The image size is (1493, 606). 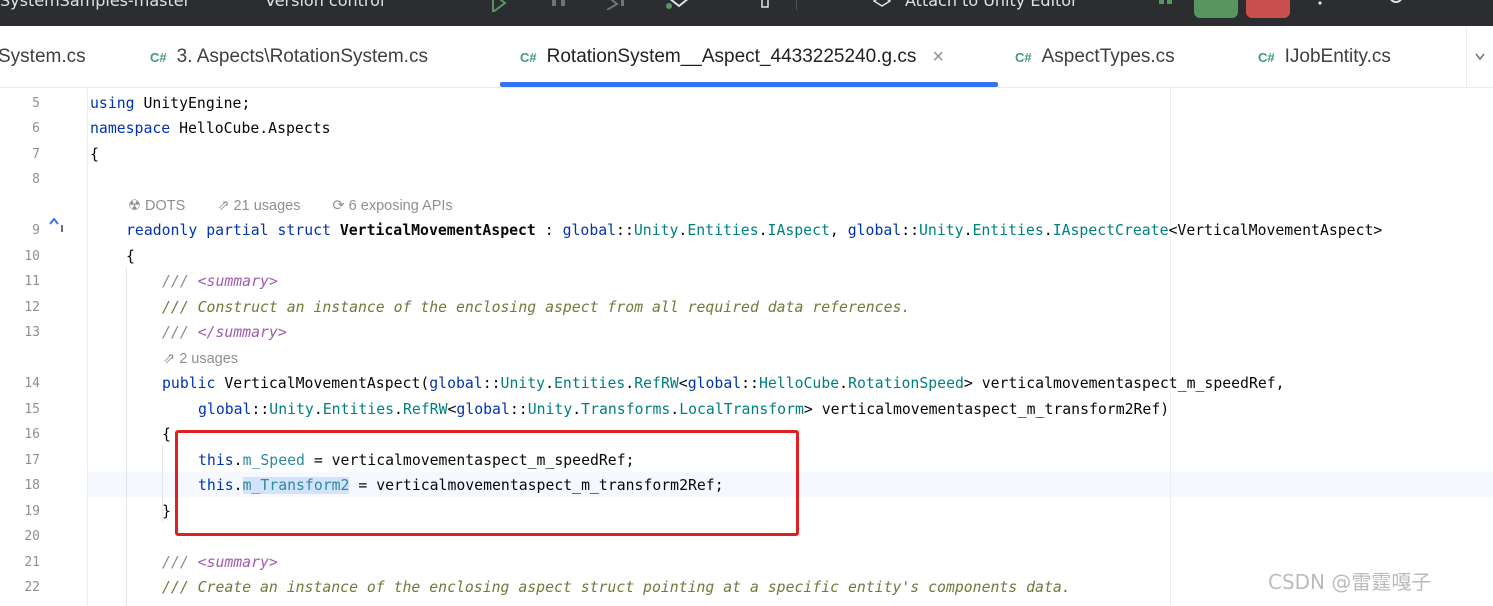 What do you see at coordinates (32, 281) in the screenshot?
I see `line-number: 11` at bounding box center [32, 281].